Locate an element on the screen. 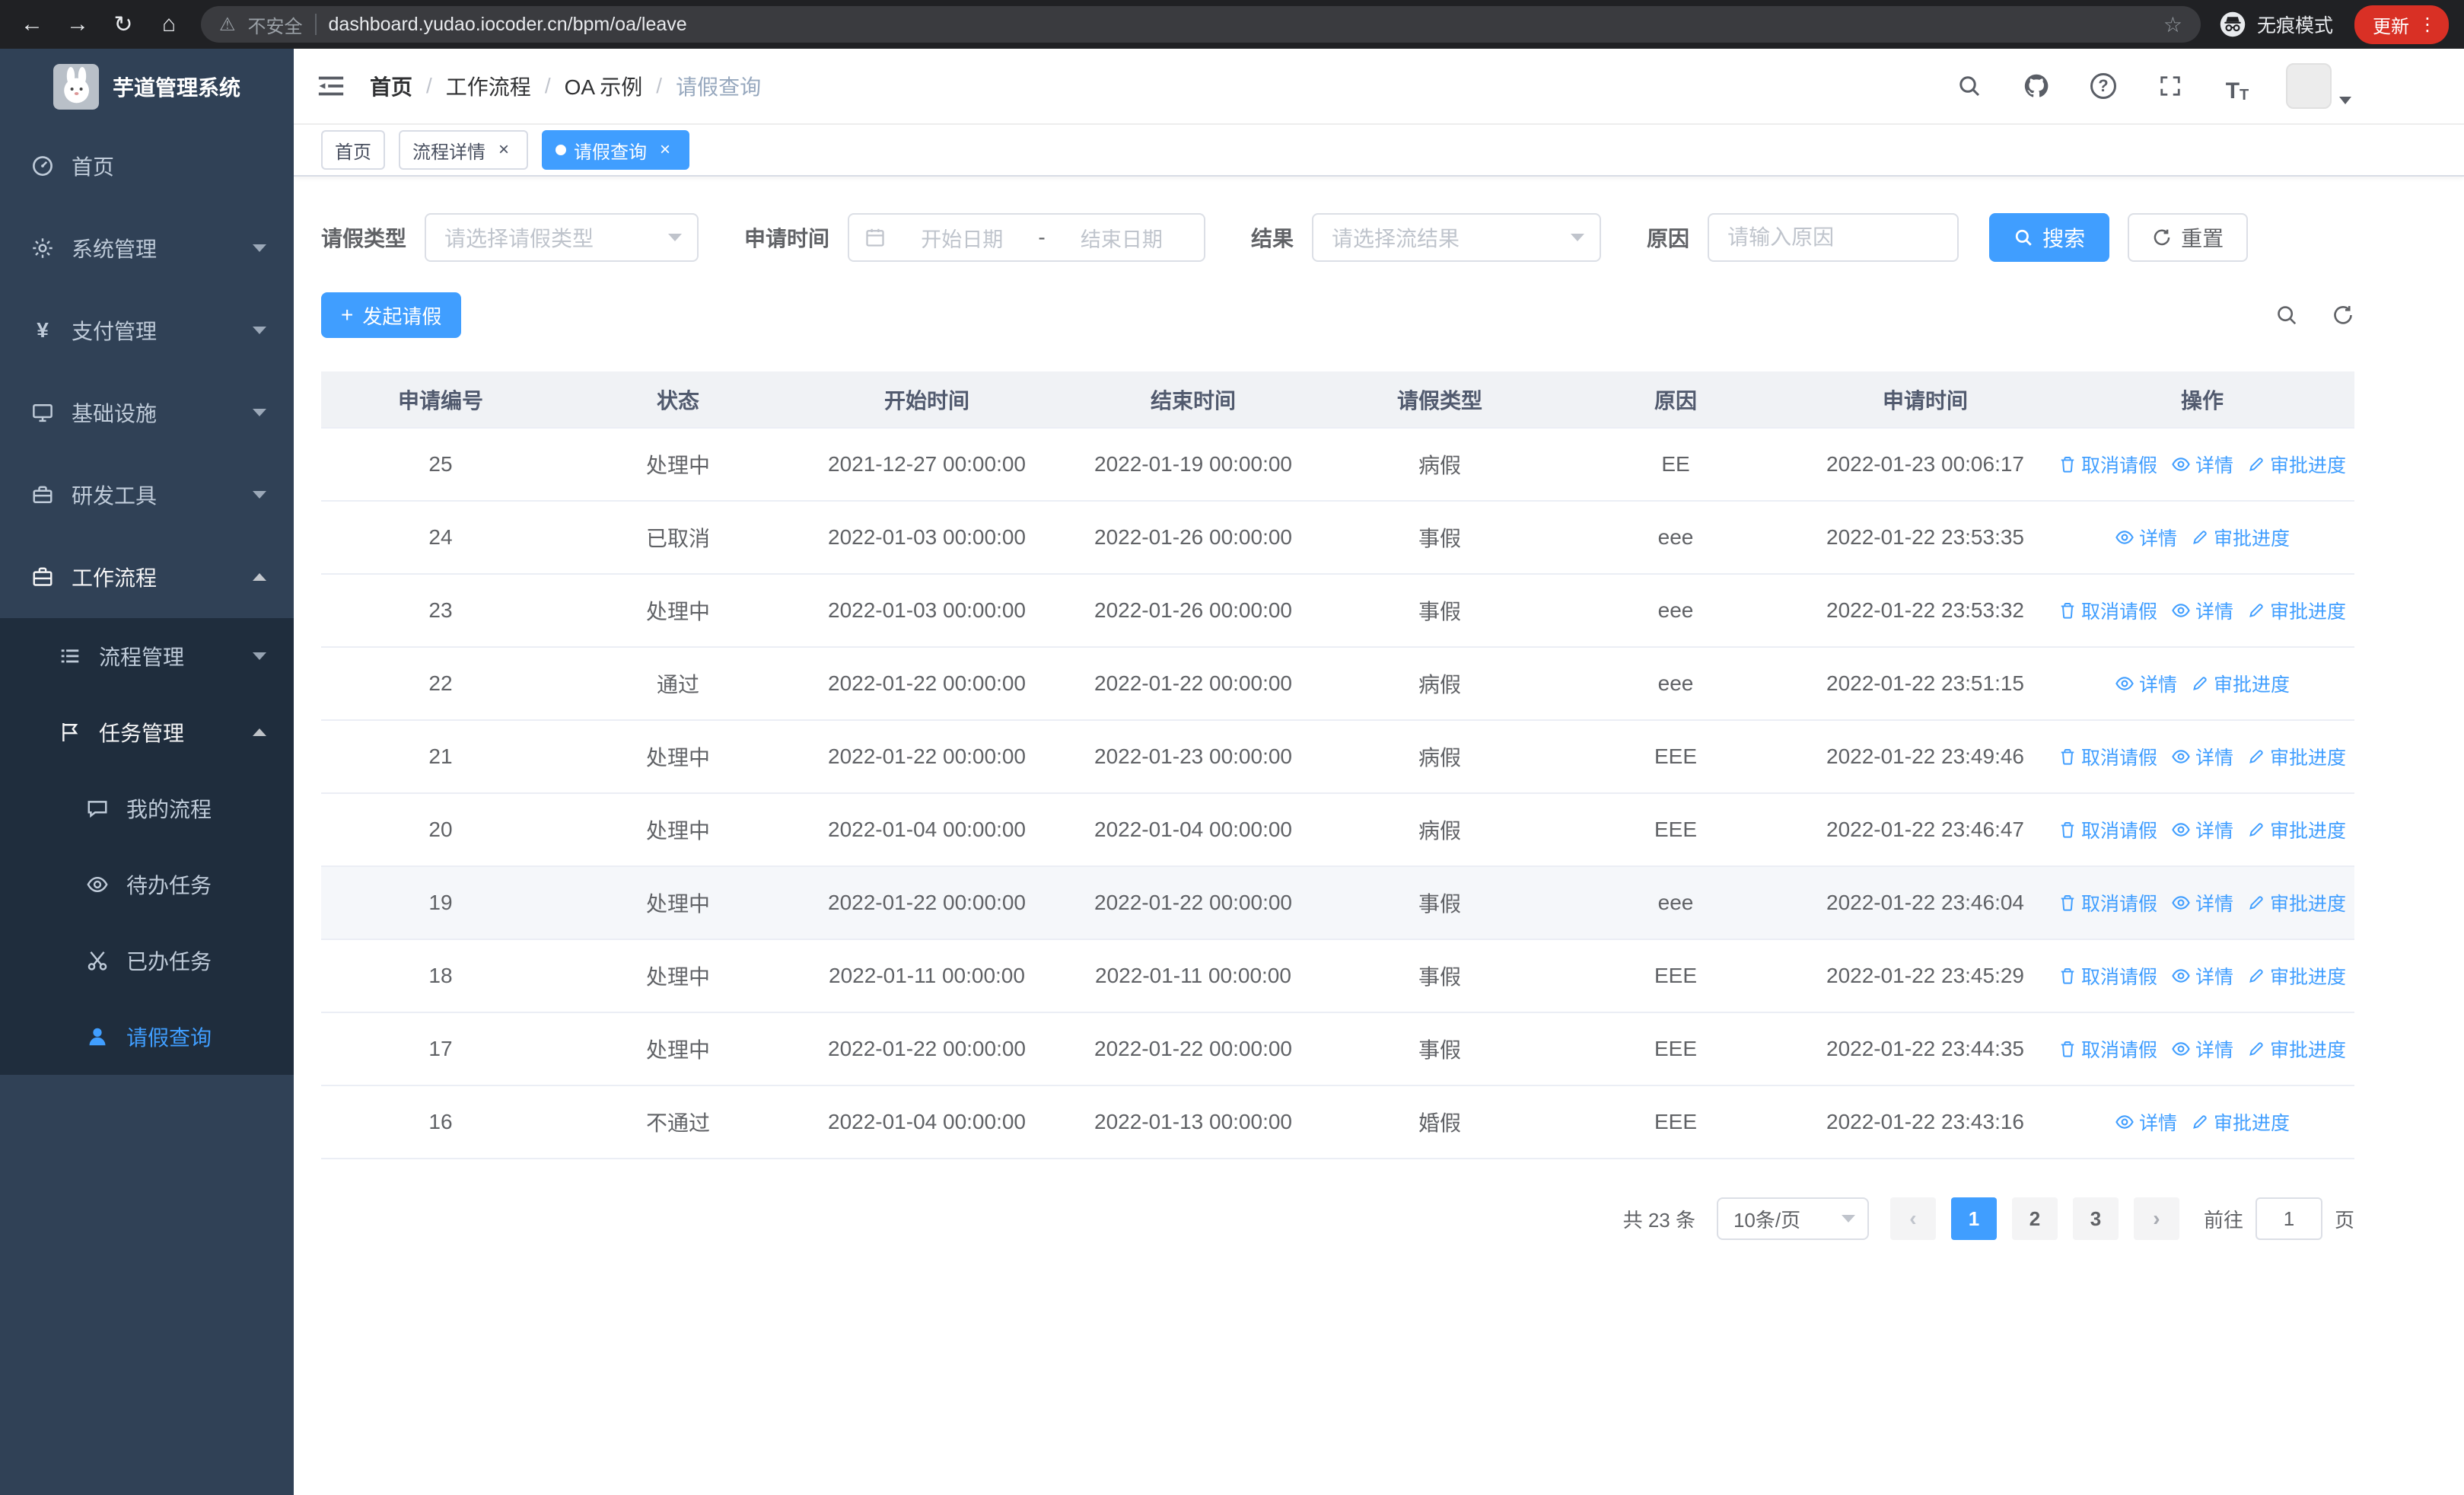 Image resolution: width=2464 pixels, height=1495 pixels. search-icon is located at coordinates (2023, 237).